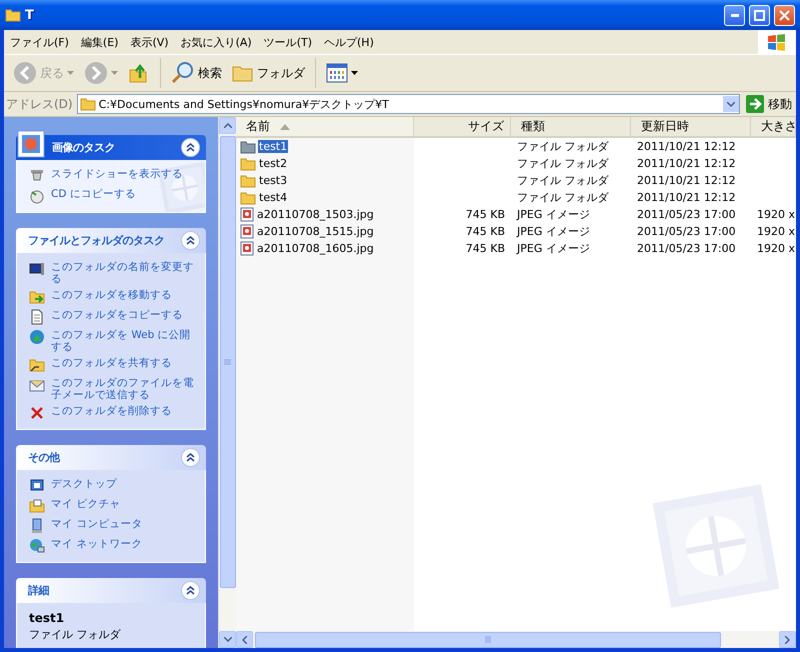 This screenshot has width=800, height=652. I want to click on task-link: マイ ピクチャ, so click(112, 506).